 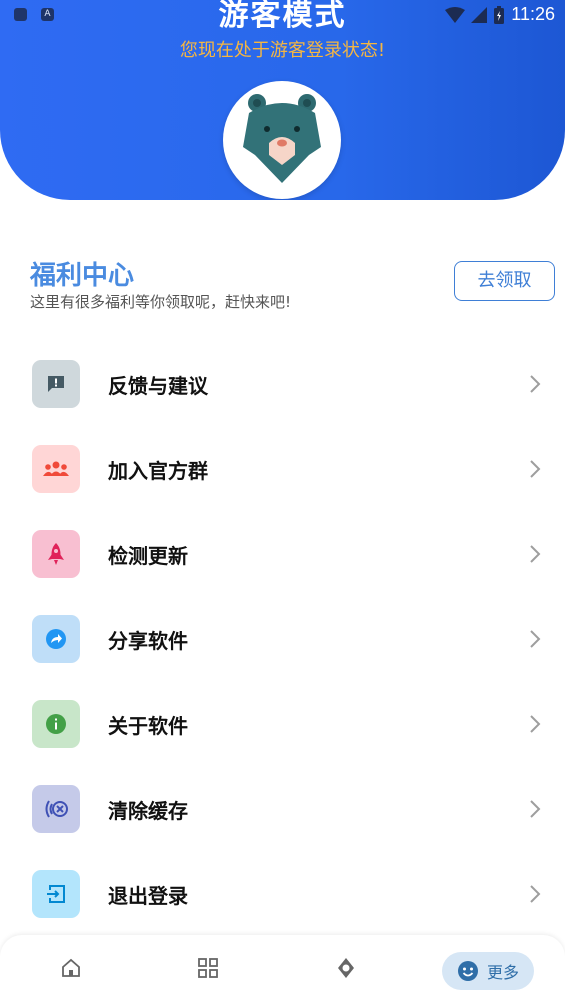 I want to click on info-icon, so click(x=56, y=724).